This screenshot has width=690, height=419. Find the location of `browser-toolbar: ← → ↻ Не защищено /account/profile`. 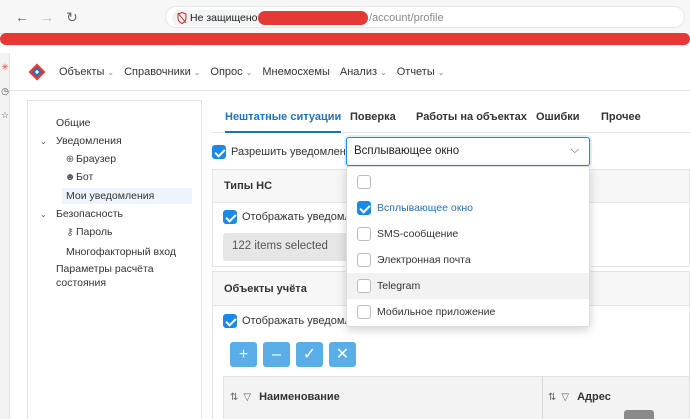

browser-toolbar: ← → ↻ Не защищено /account/profile is located at coordinates (345, 17).